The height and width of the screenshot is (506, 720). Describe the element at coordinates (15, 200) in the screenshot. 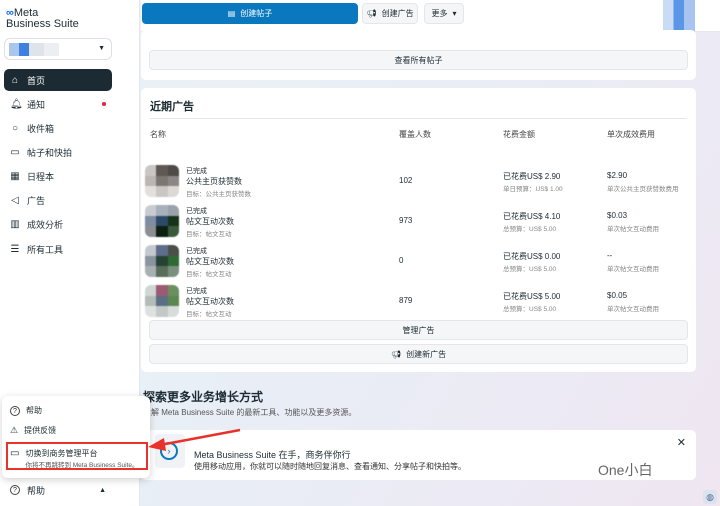

I see `megaphone-icon: ◁` at that location.